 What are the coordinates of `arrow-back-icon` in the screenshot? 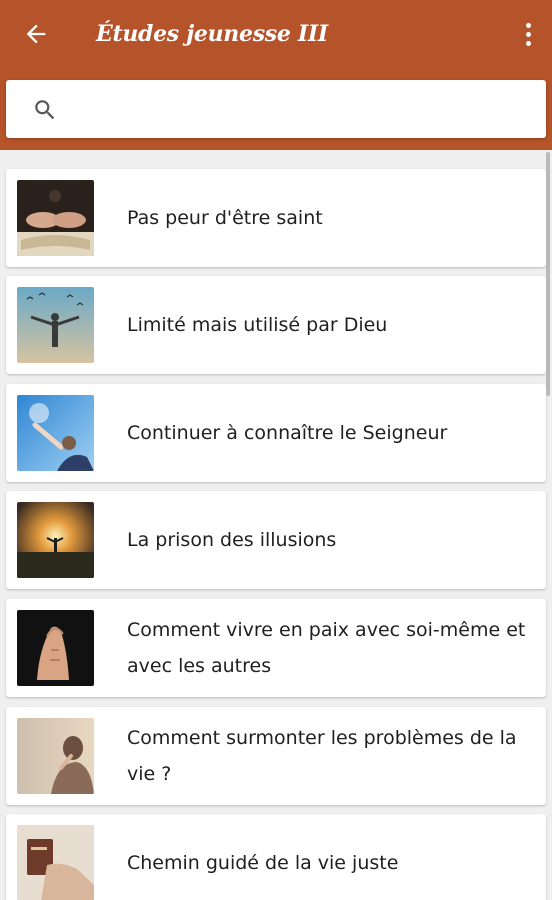 It's located at (36, 34).